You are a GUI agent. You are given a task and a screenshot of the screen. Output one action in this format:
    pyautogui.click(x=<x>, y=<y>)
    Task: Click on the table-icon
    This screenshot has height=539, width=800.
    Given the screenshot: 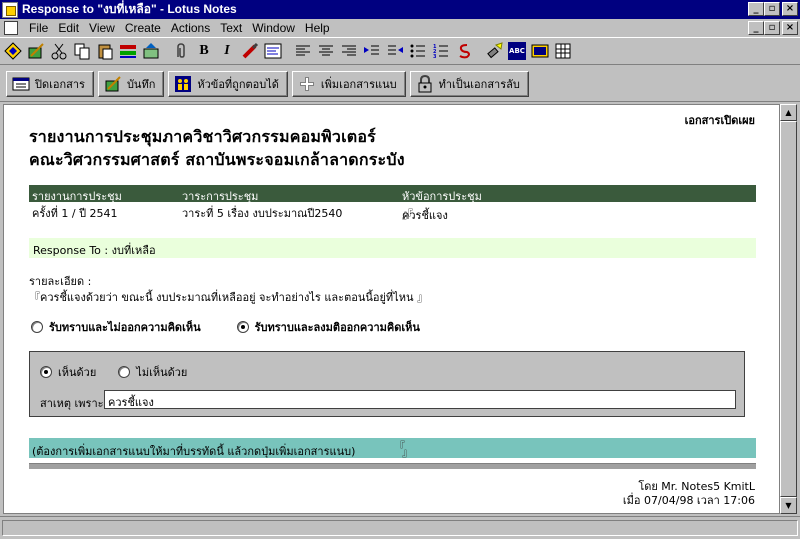 What is the action you would take?
    pyautogui.click(x=563, y=51)
    